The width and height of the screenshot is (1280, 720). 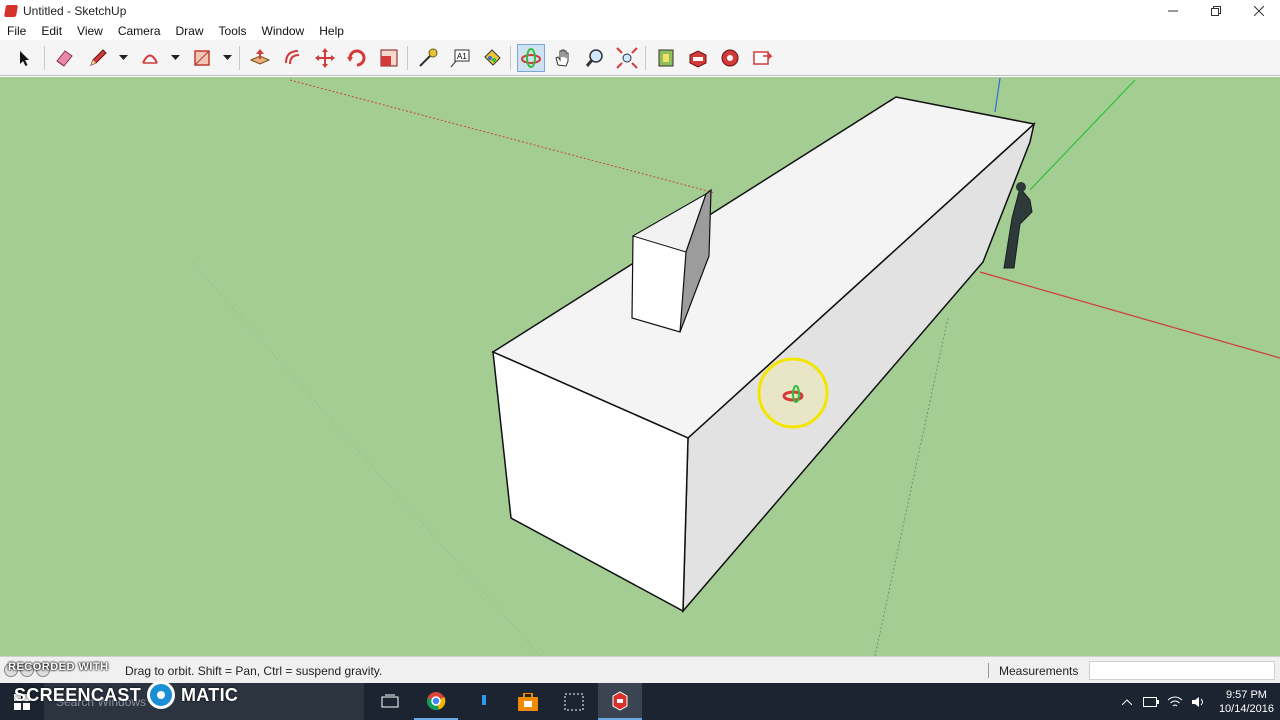 I want to click on tape-measure-tool-button, so click(x=428, y=58).